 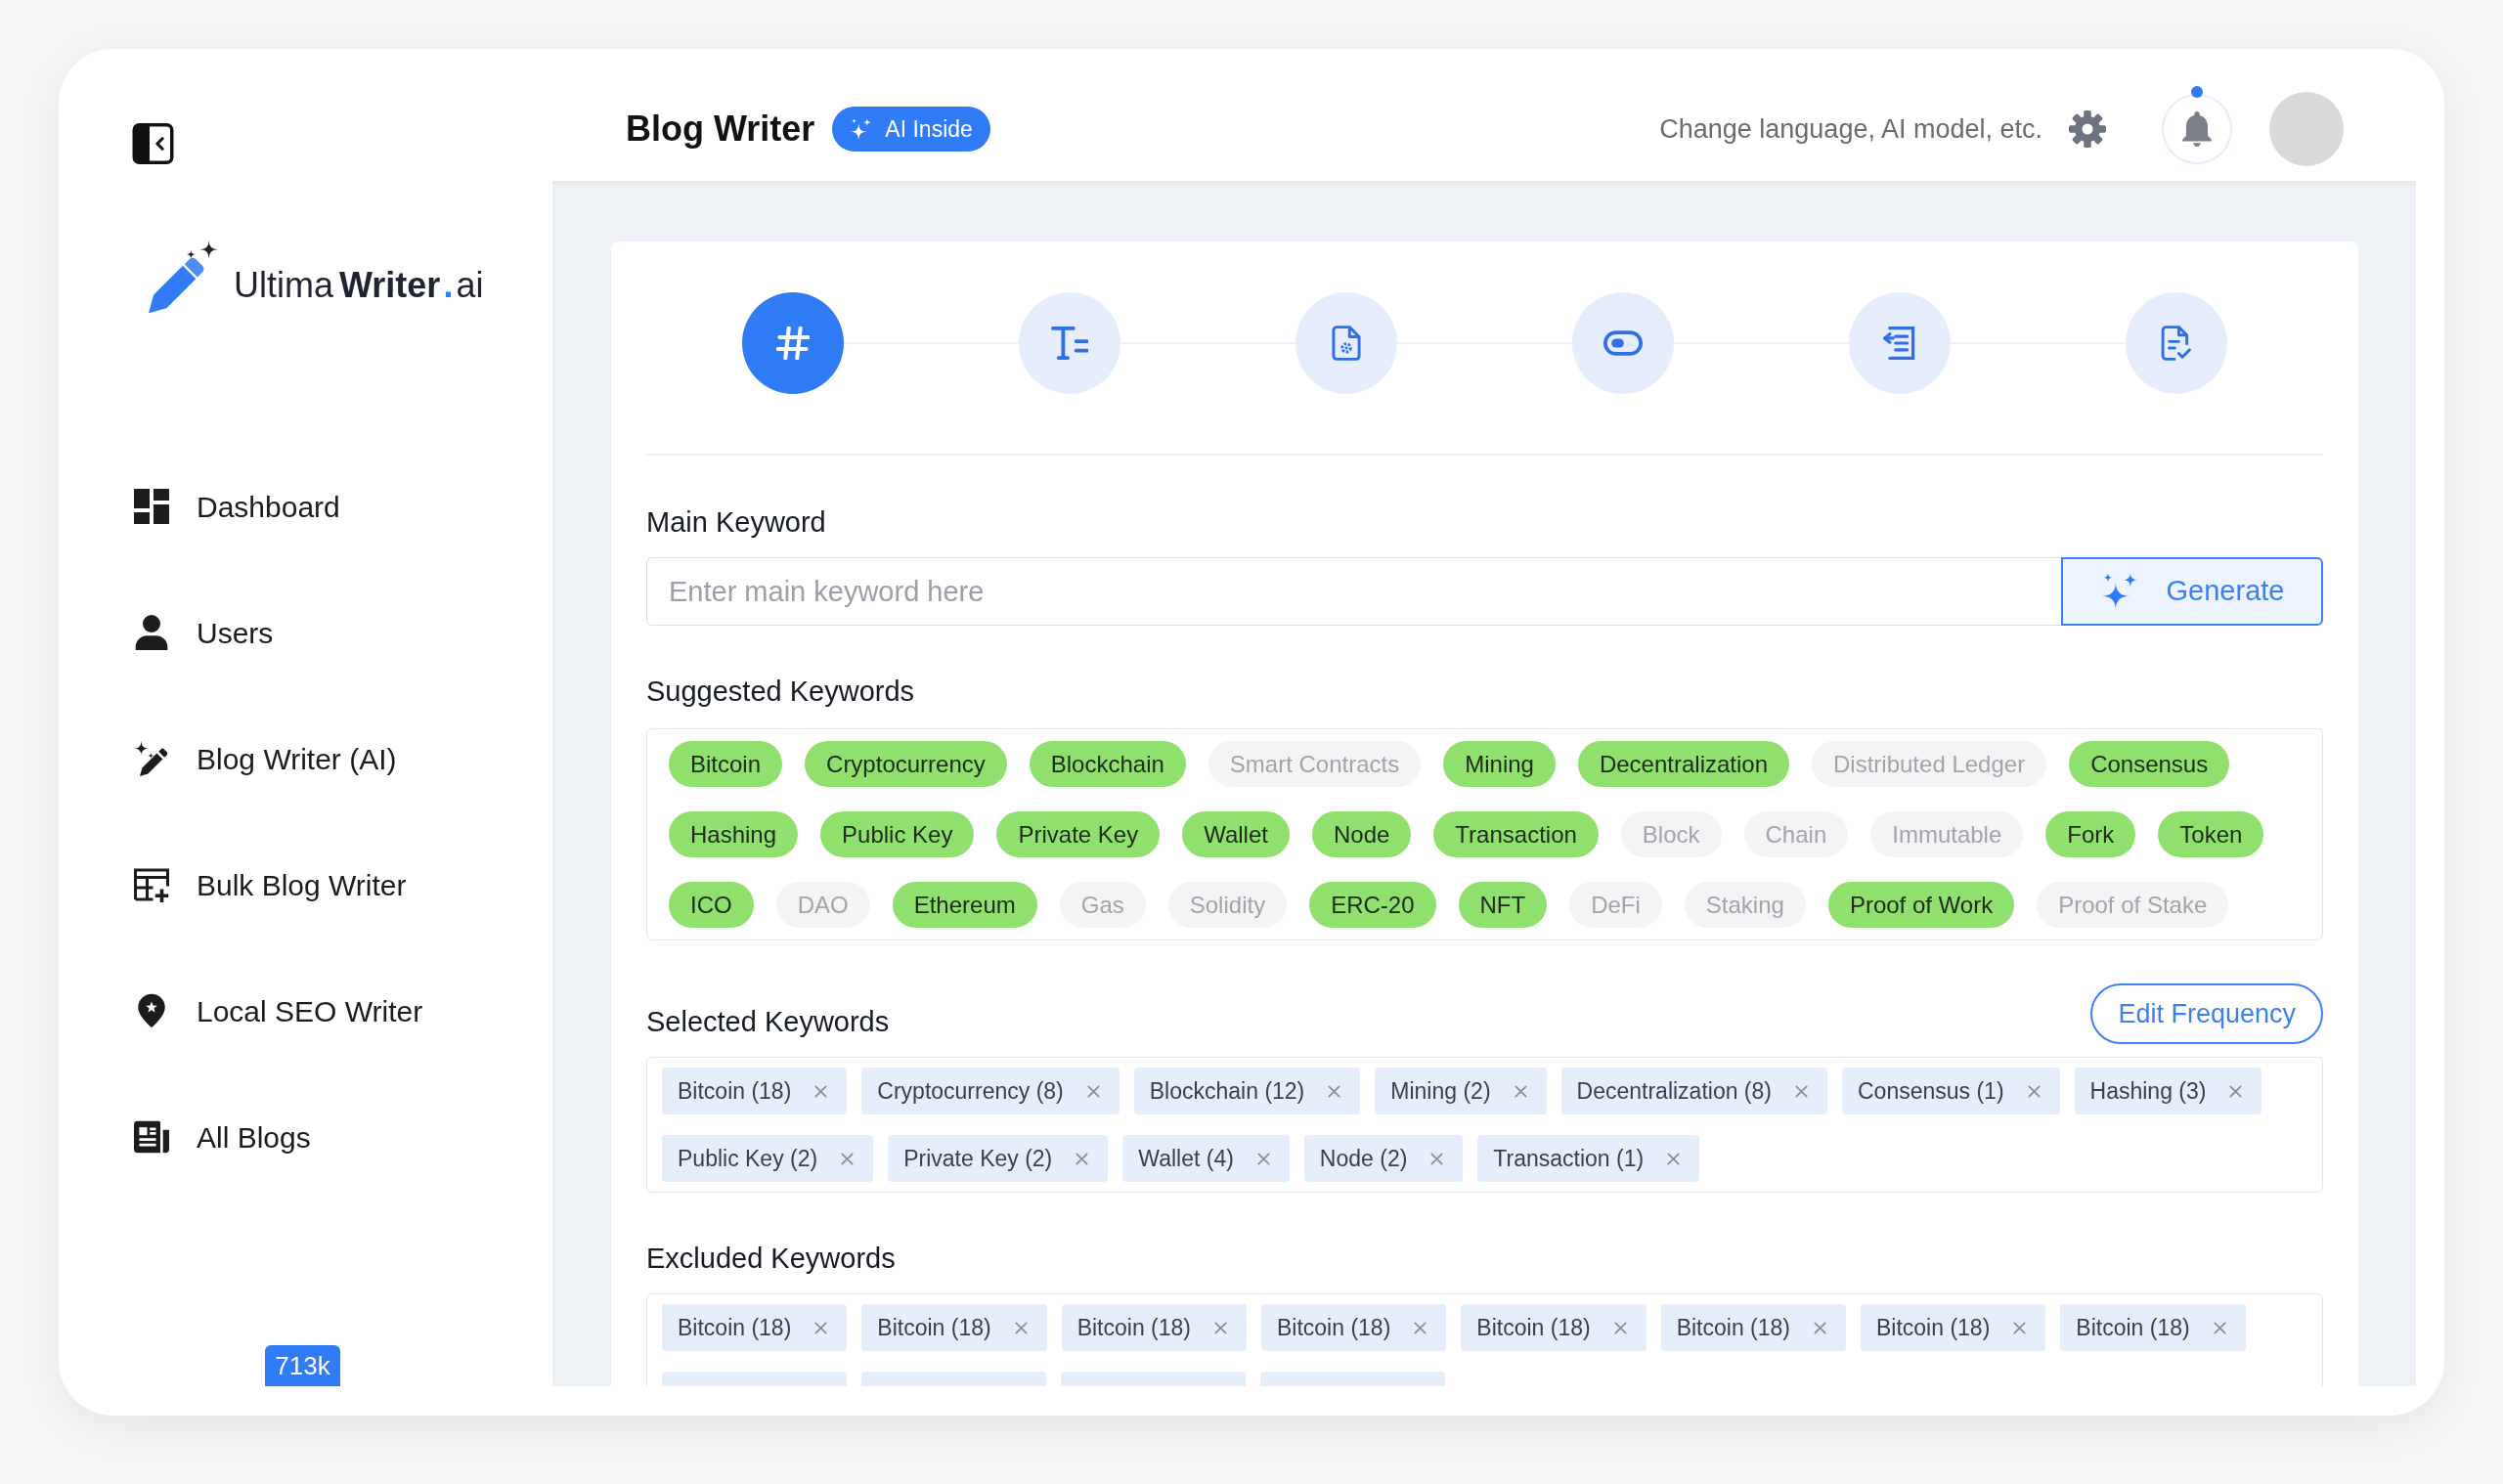 I want to click on settings-hint: Change language, AI model, etc., so click(x=1850, y=129).